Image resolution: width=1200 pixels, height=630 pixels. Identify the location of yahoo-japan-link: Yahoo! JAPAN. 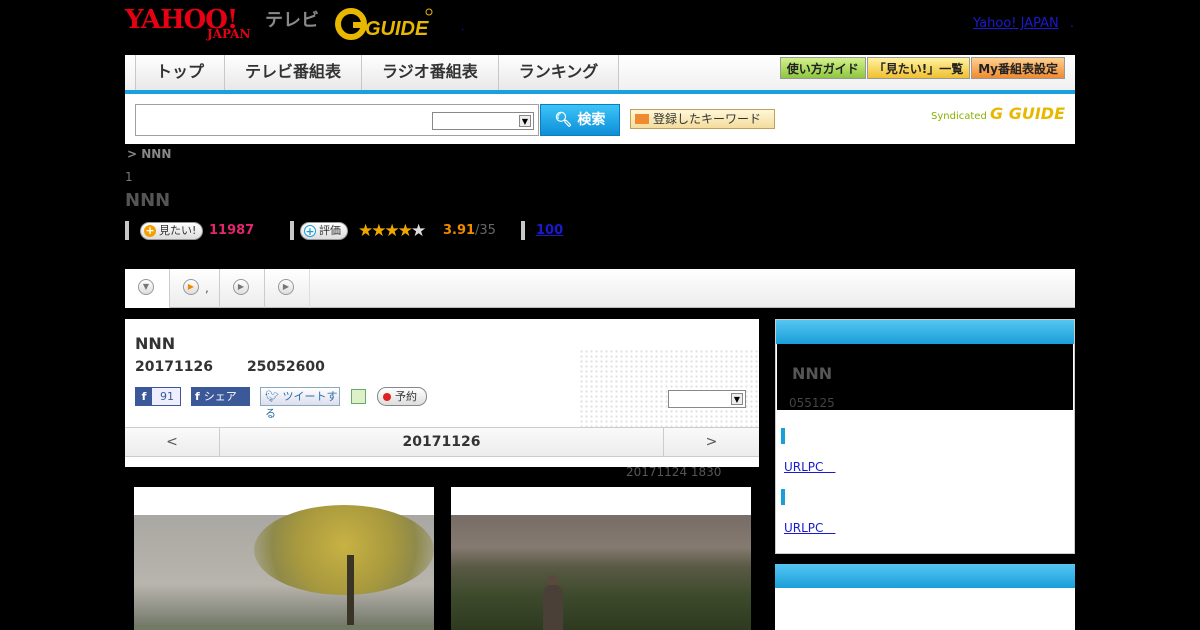
(1016, 23).